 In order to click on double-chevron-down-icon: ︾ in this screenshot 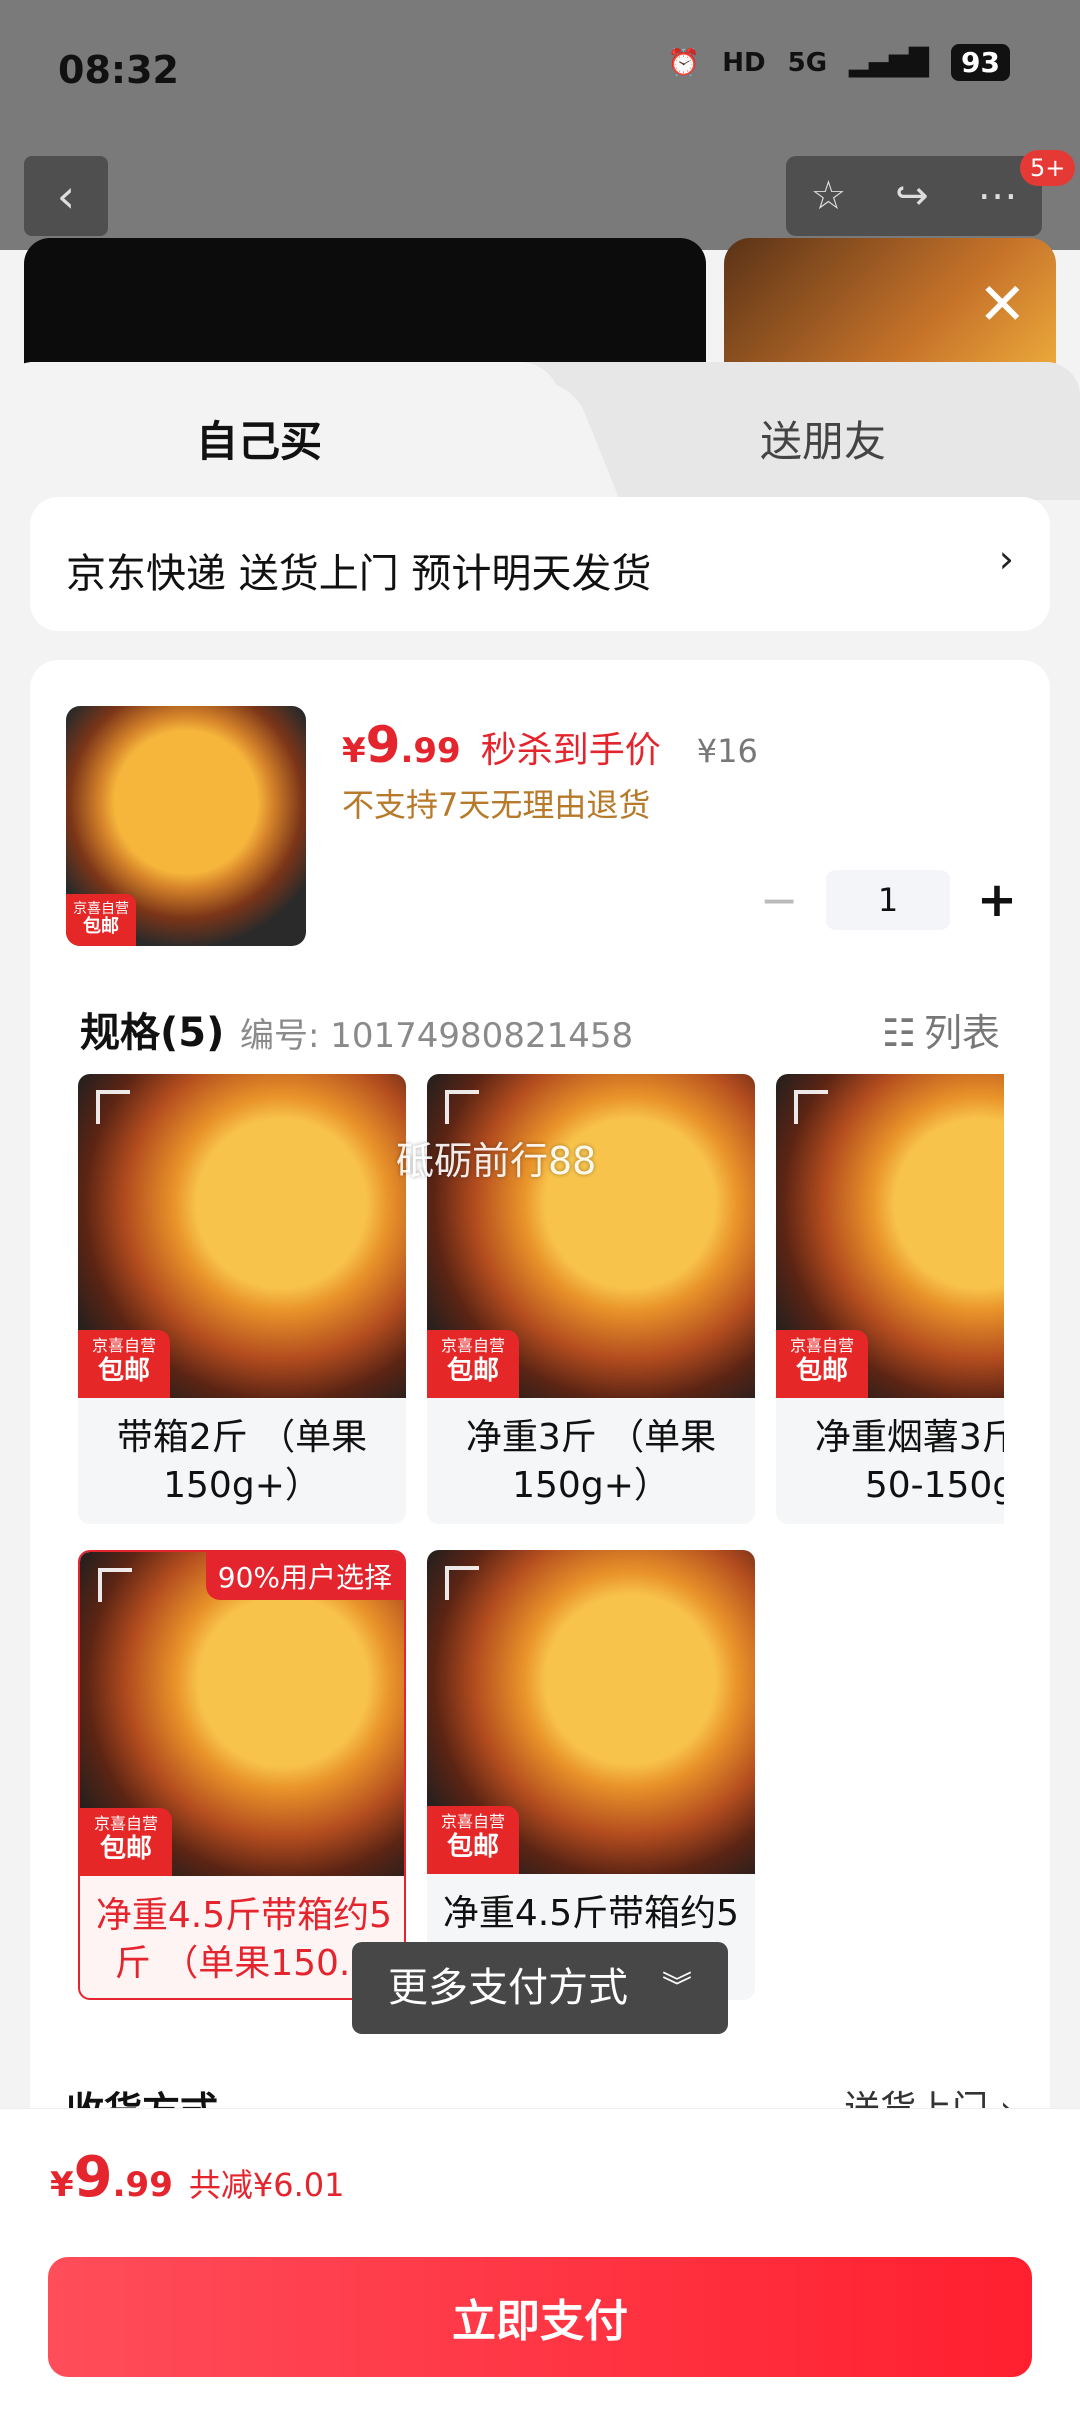, I will do `click(677, 1987)`.